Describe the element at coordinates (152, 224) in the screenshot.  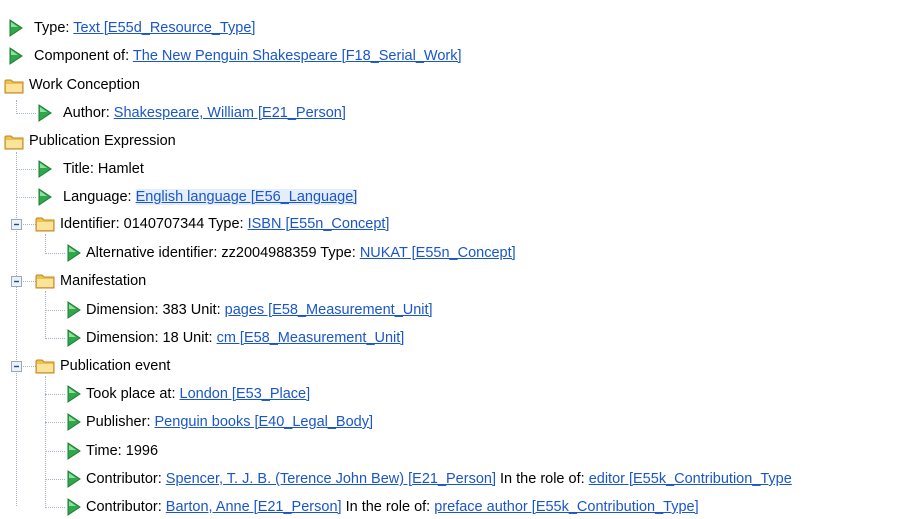
I see `node-label: Identifier: 0140707344 Type:` at that location.